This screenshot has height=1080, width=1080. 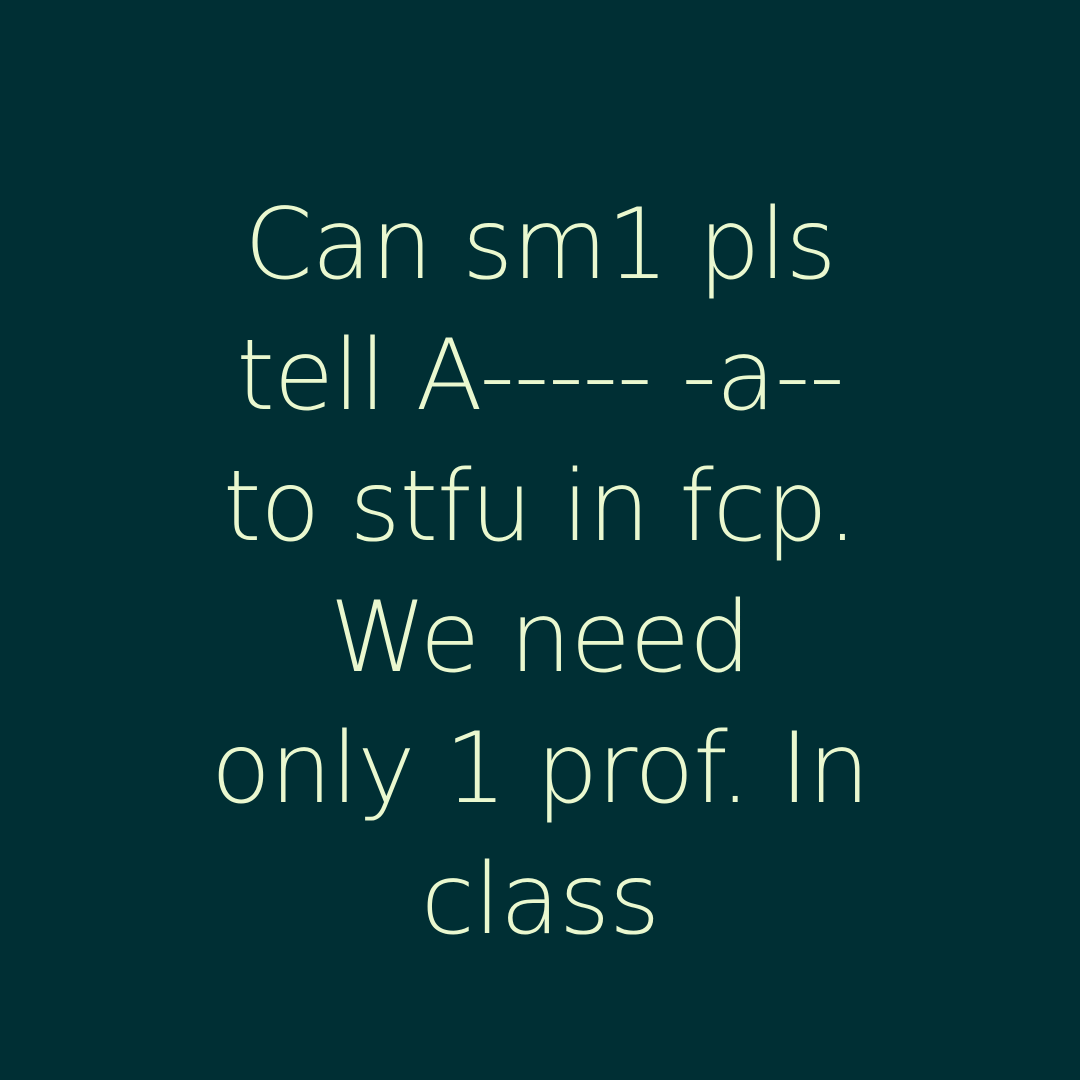 What do you see at coordinates (540, 900) in the screenshot?
I see `text-line-6: class` at bounding box center [540, 900].